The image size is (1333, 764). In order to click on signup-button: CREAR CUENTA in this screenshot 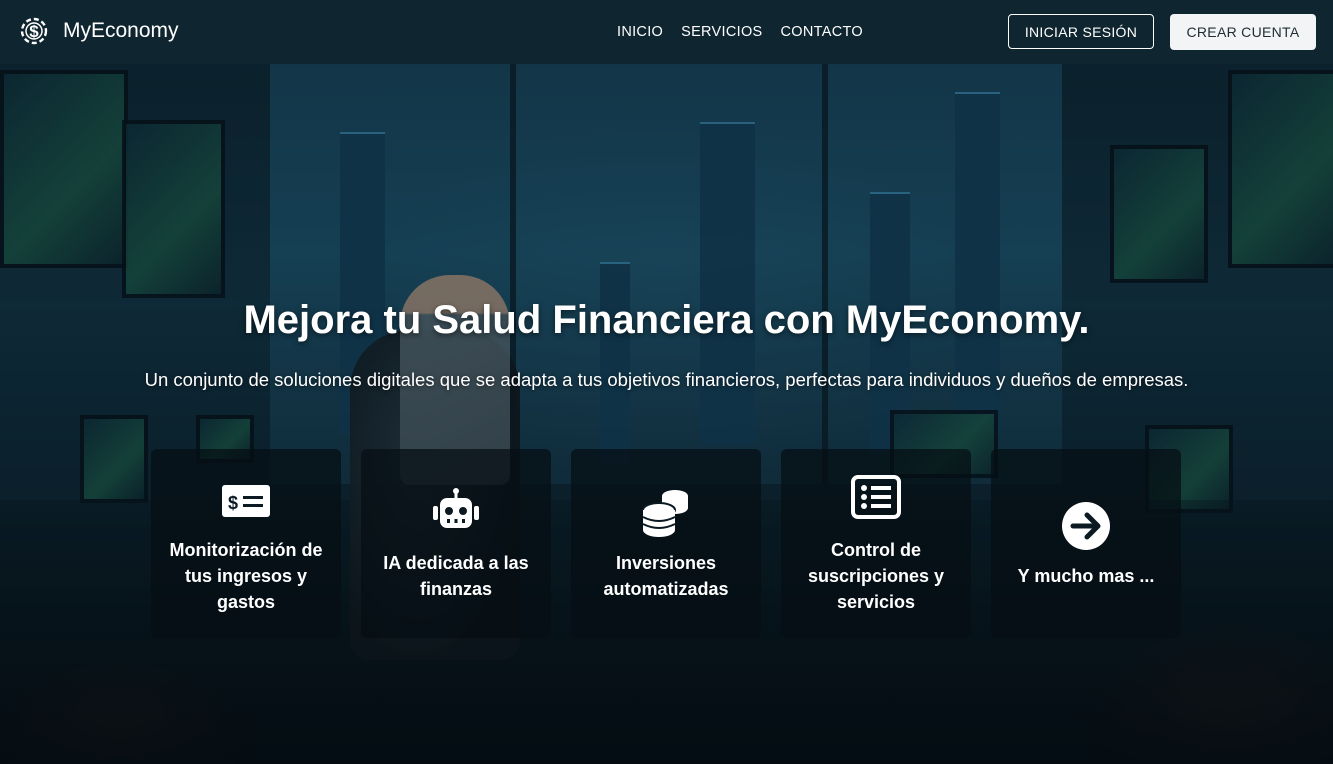, I will do `click(1243, 32)`.